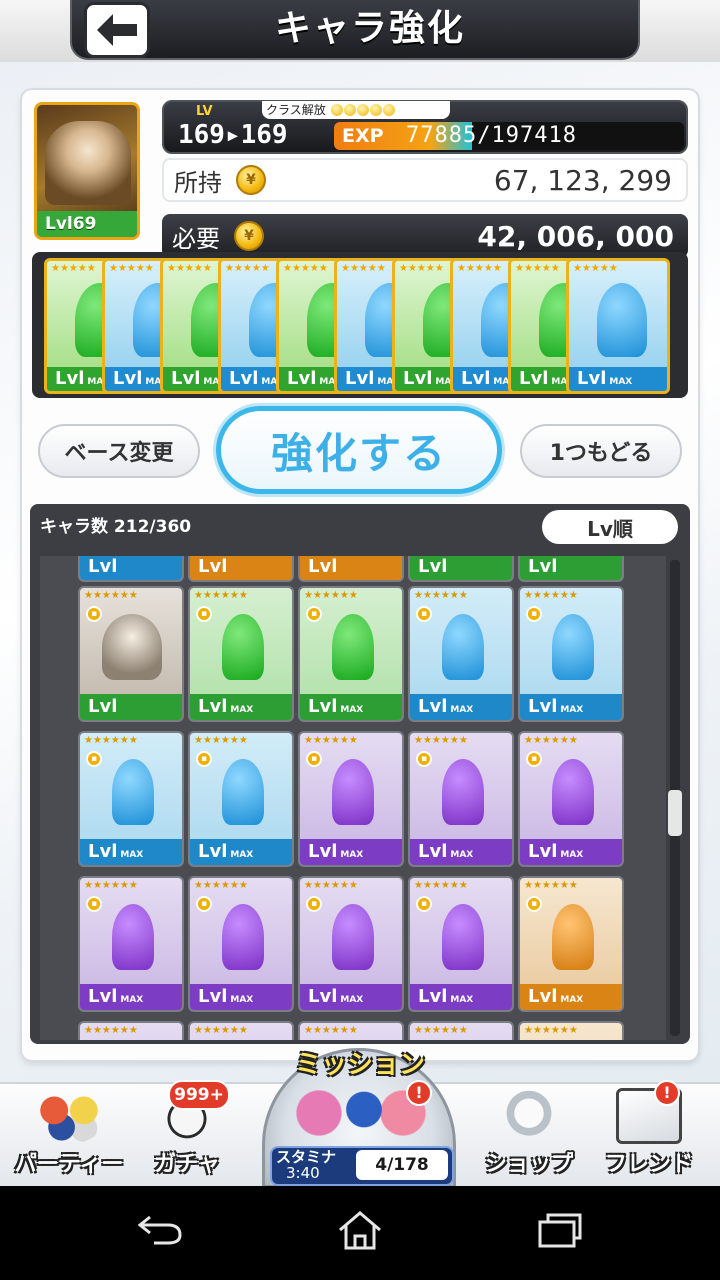 Image resolution: width=720 pixels, height=1280 pixels. I want to click on character-portrait, so click(88, 163).